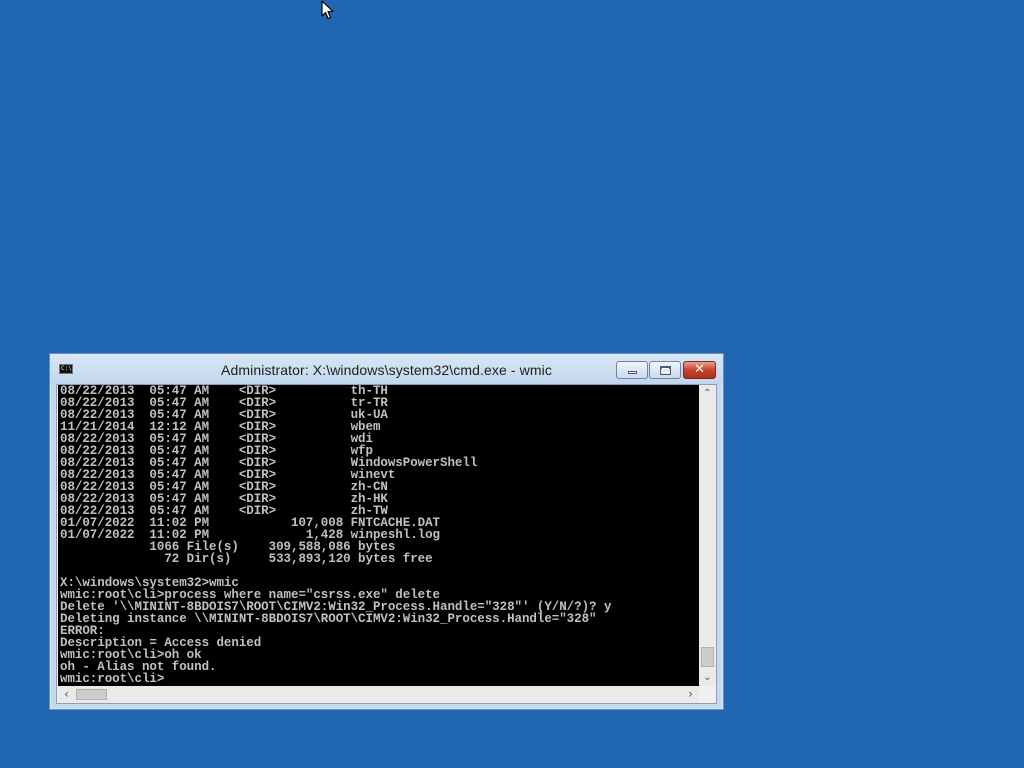 Image resolution: width=1024 pixels, height=768 pixels. What do you see at coordinates (378, 694) in the screenshot?
I see `horizontal-scrollbar: ‹ ›` at bounding box center [378, 694].